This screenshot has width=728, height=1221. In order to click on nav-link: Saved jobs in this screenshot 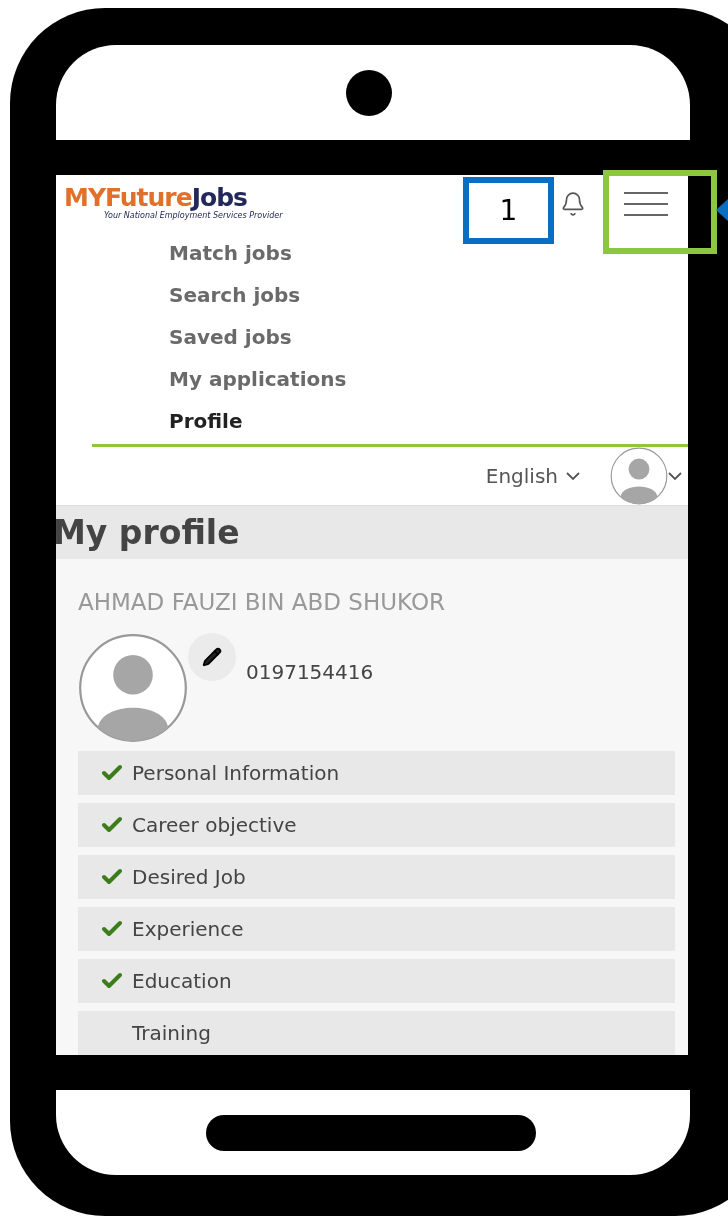, I will do `click(428, 337)`.